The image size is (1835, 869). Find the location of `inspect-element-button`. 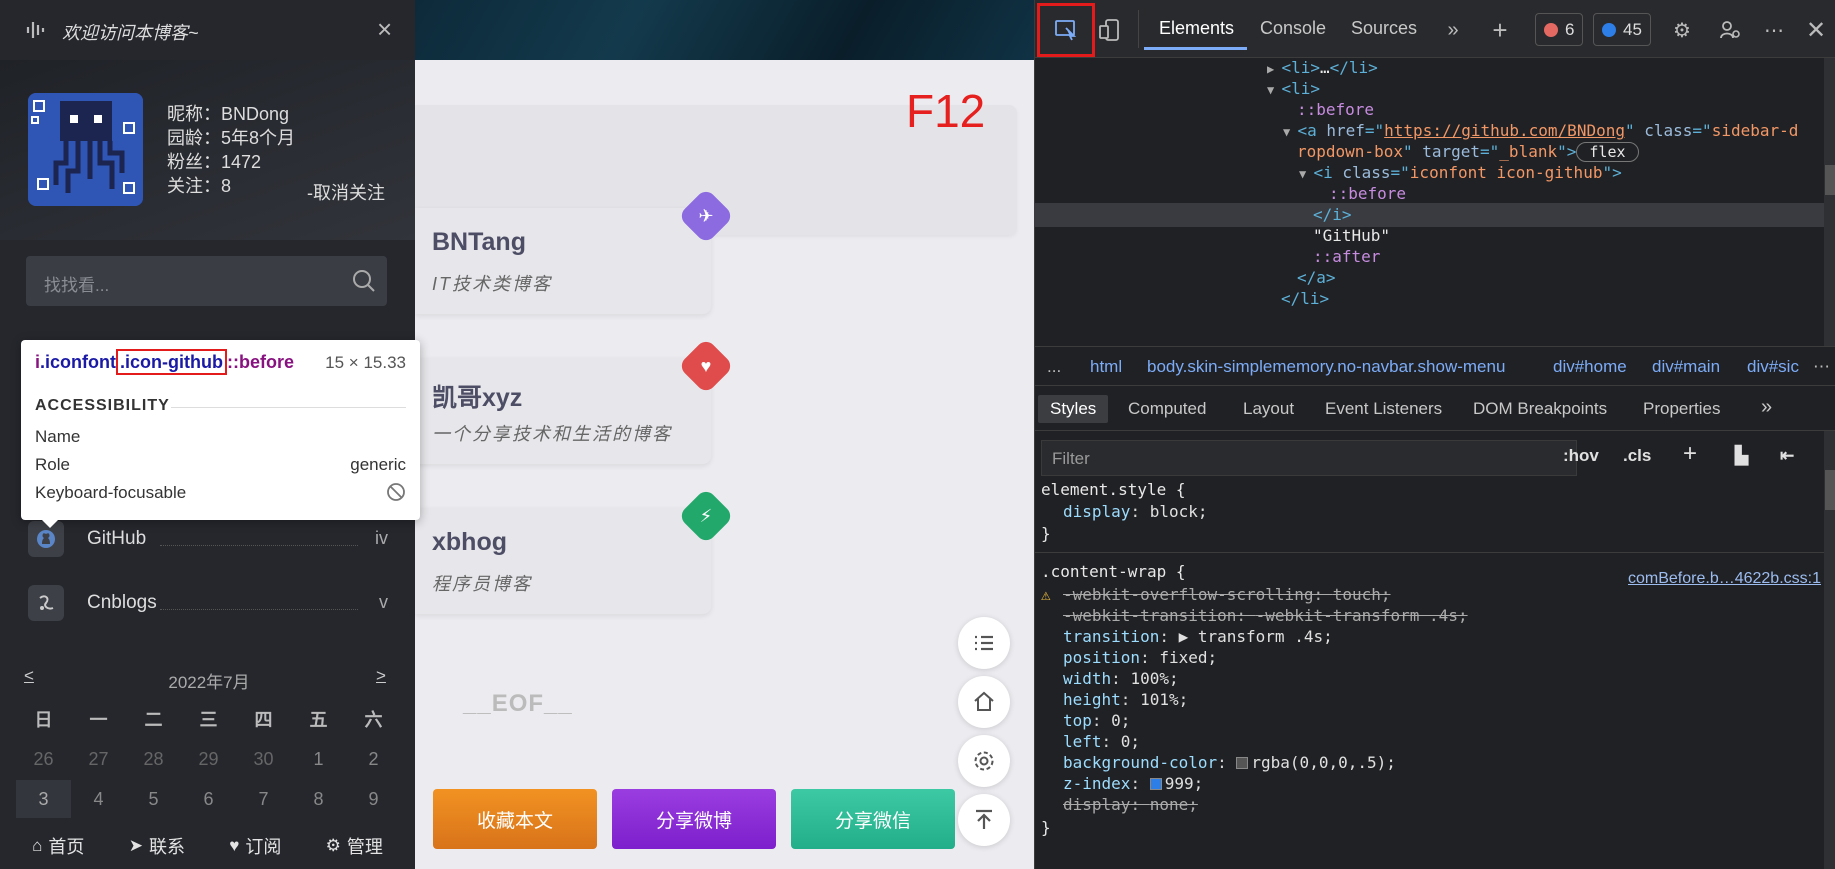

inspect-element-button is located at coordinates (1066, 30).